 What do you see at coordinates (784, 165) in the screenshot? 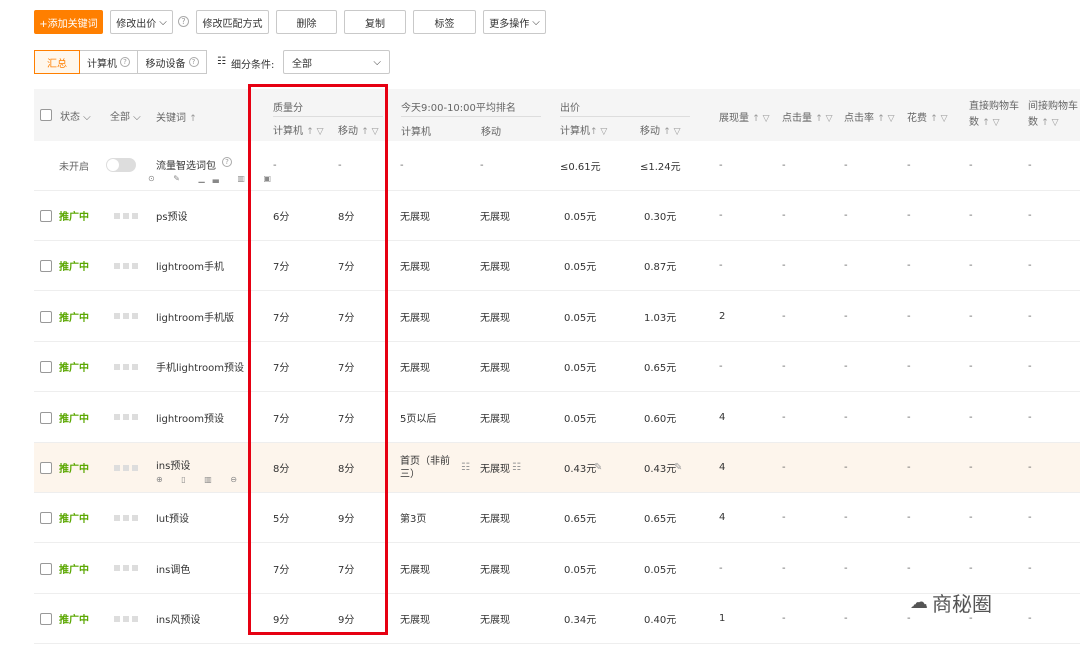
I see `pkg-clicks: -` at bounding box center [784, 165].